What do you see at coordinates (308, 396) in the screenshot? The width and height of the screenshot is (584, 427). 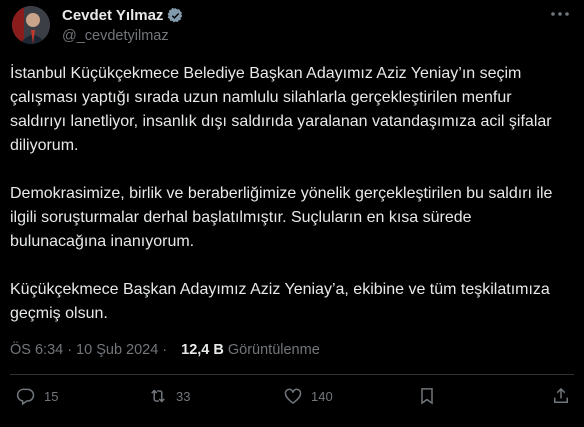 I see `like-button: 140` at bounding box center [308, 396].